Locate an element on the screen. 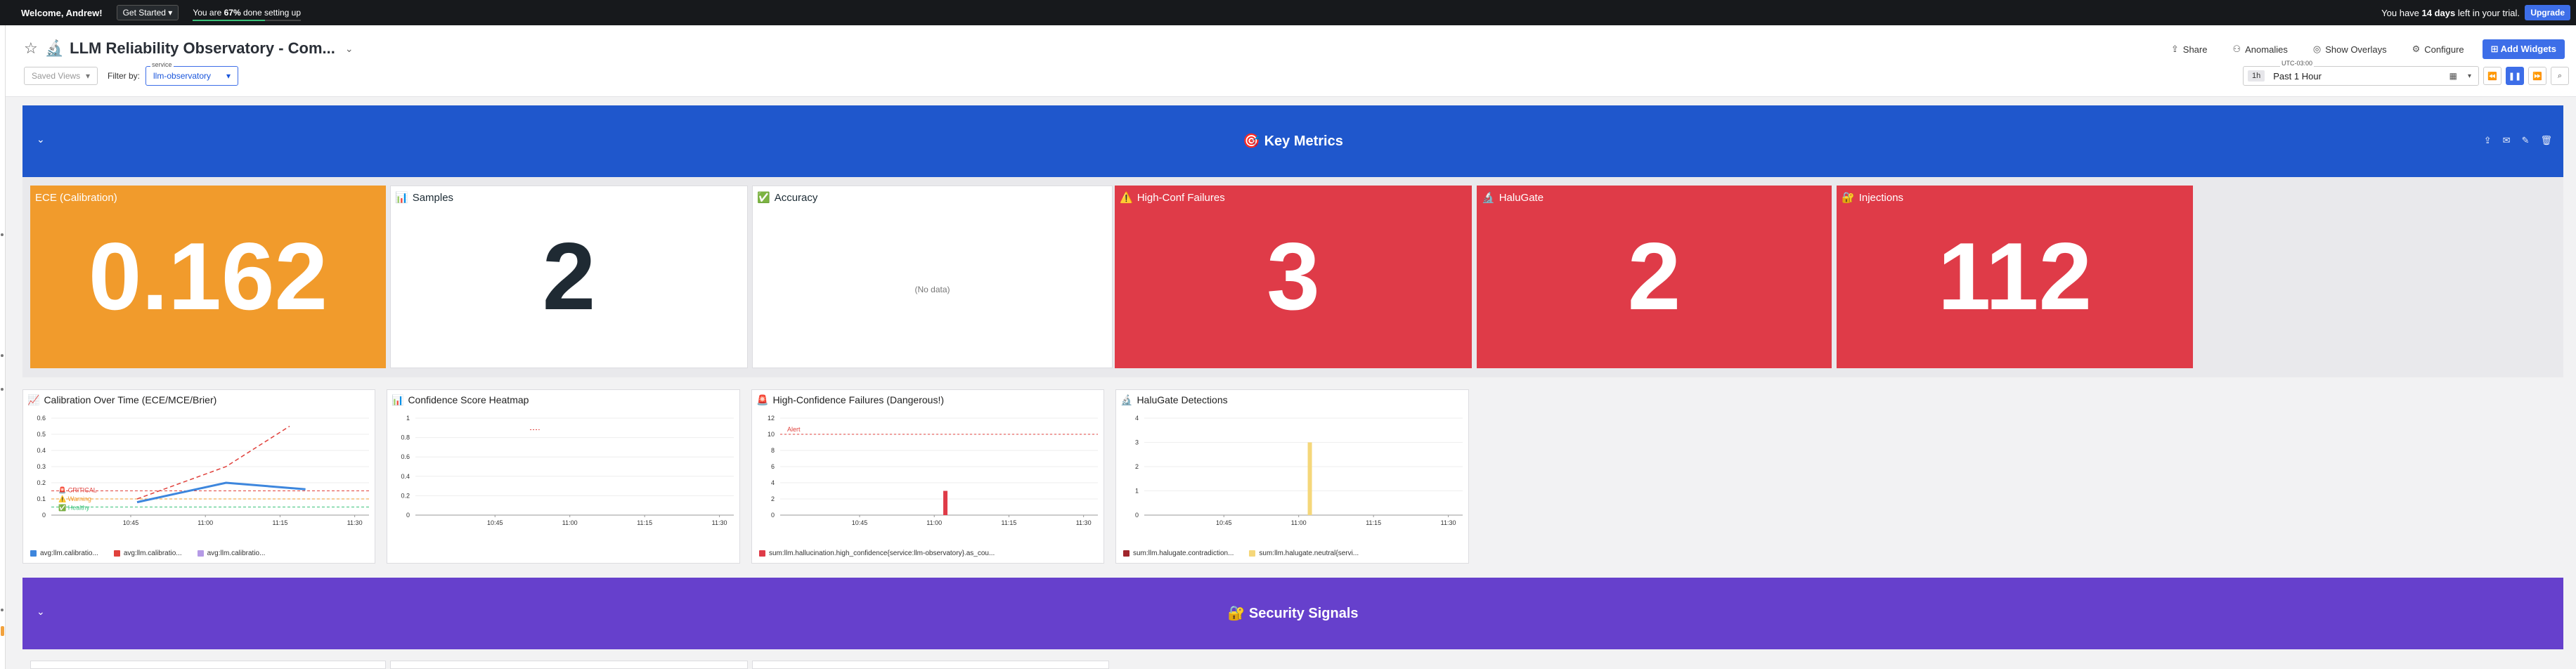 The image size is (2576, 669). y-tick-label: 0.2 is located at coordinates (42, 482).